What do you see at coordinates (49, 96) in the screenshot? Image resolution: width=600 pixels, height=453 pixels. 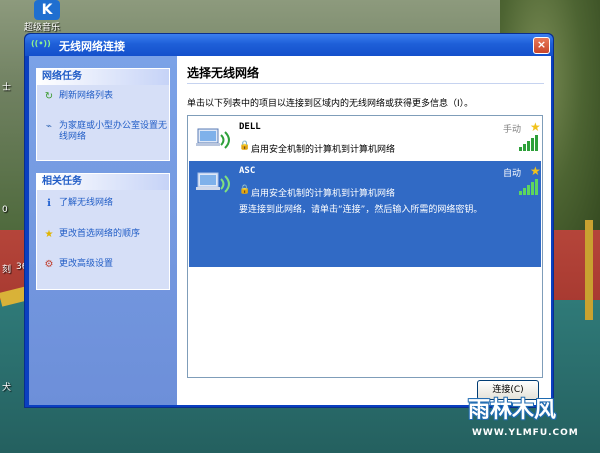 I see `refresh-icon: ↻` at bounding box center [49, 96].